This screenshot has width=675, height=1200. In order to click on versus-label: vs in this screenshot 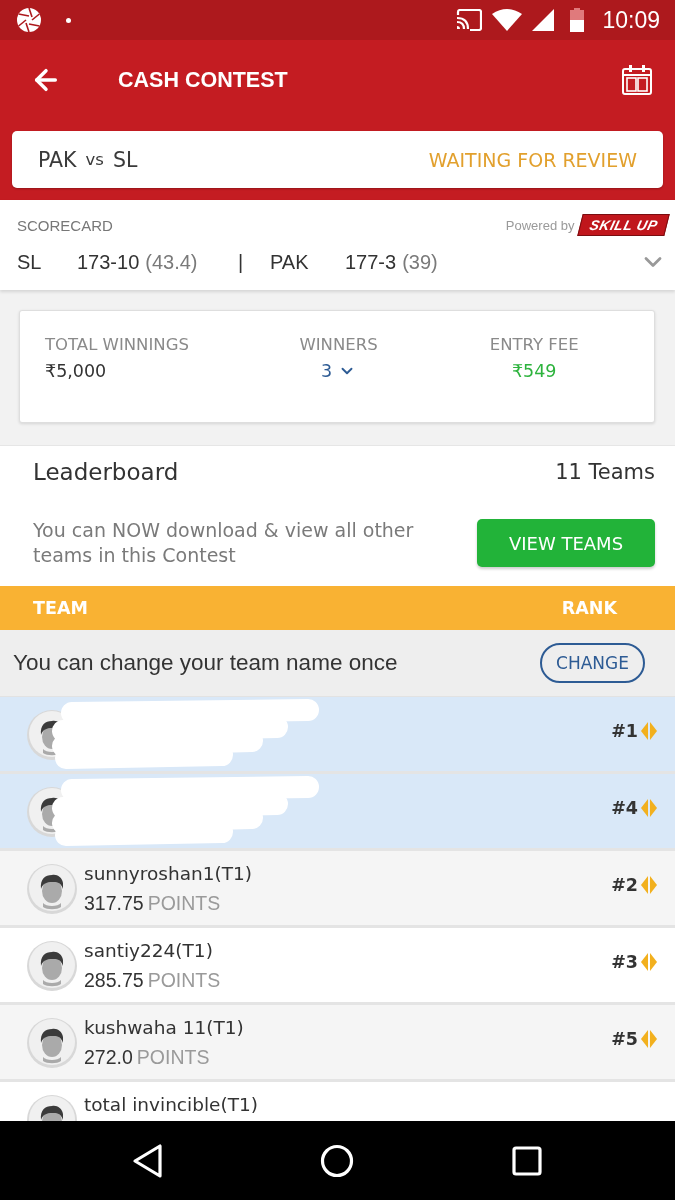, I will do `click(94, 159)`.